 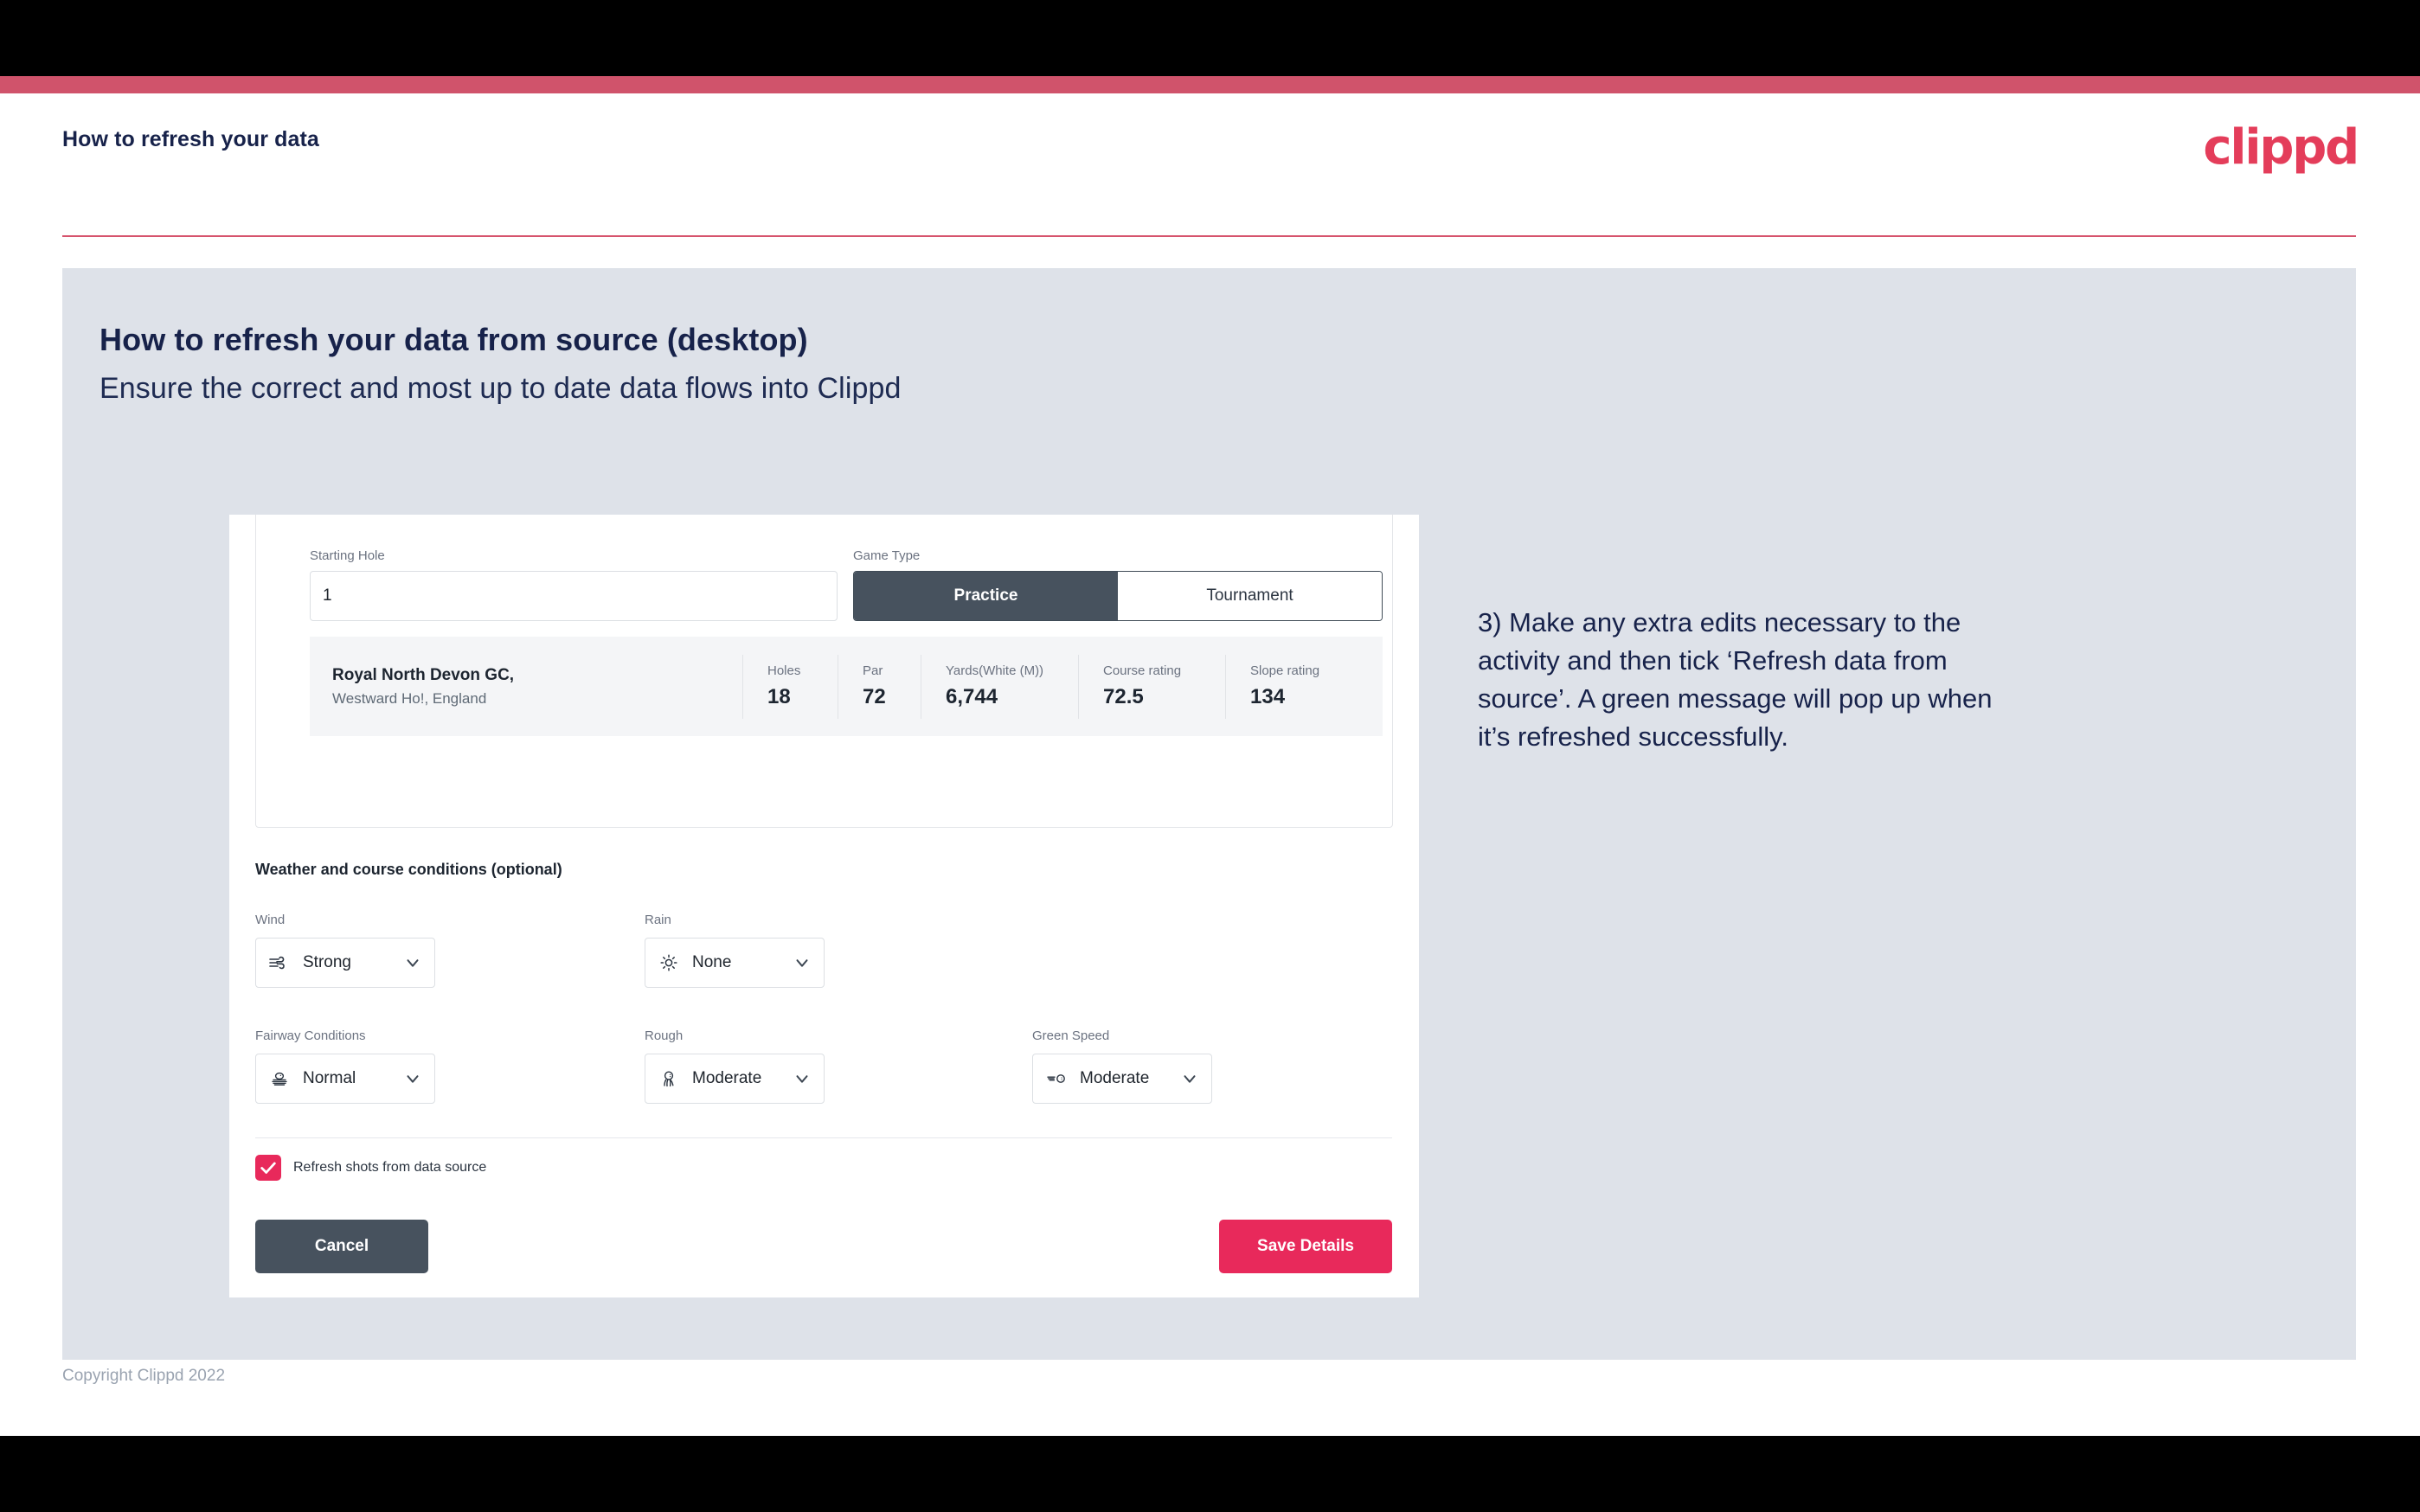 I want to click on fairway-icon, so click(x=281, y=1078).